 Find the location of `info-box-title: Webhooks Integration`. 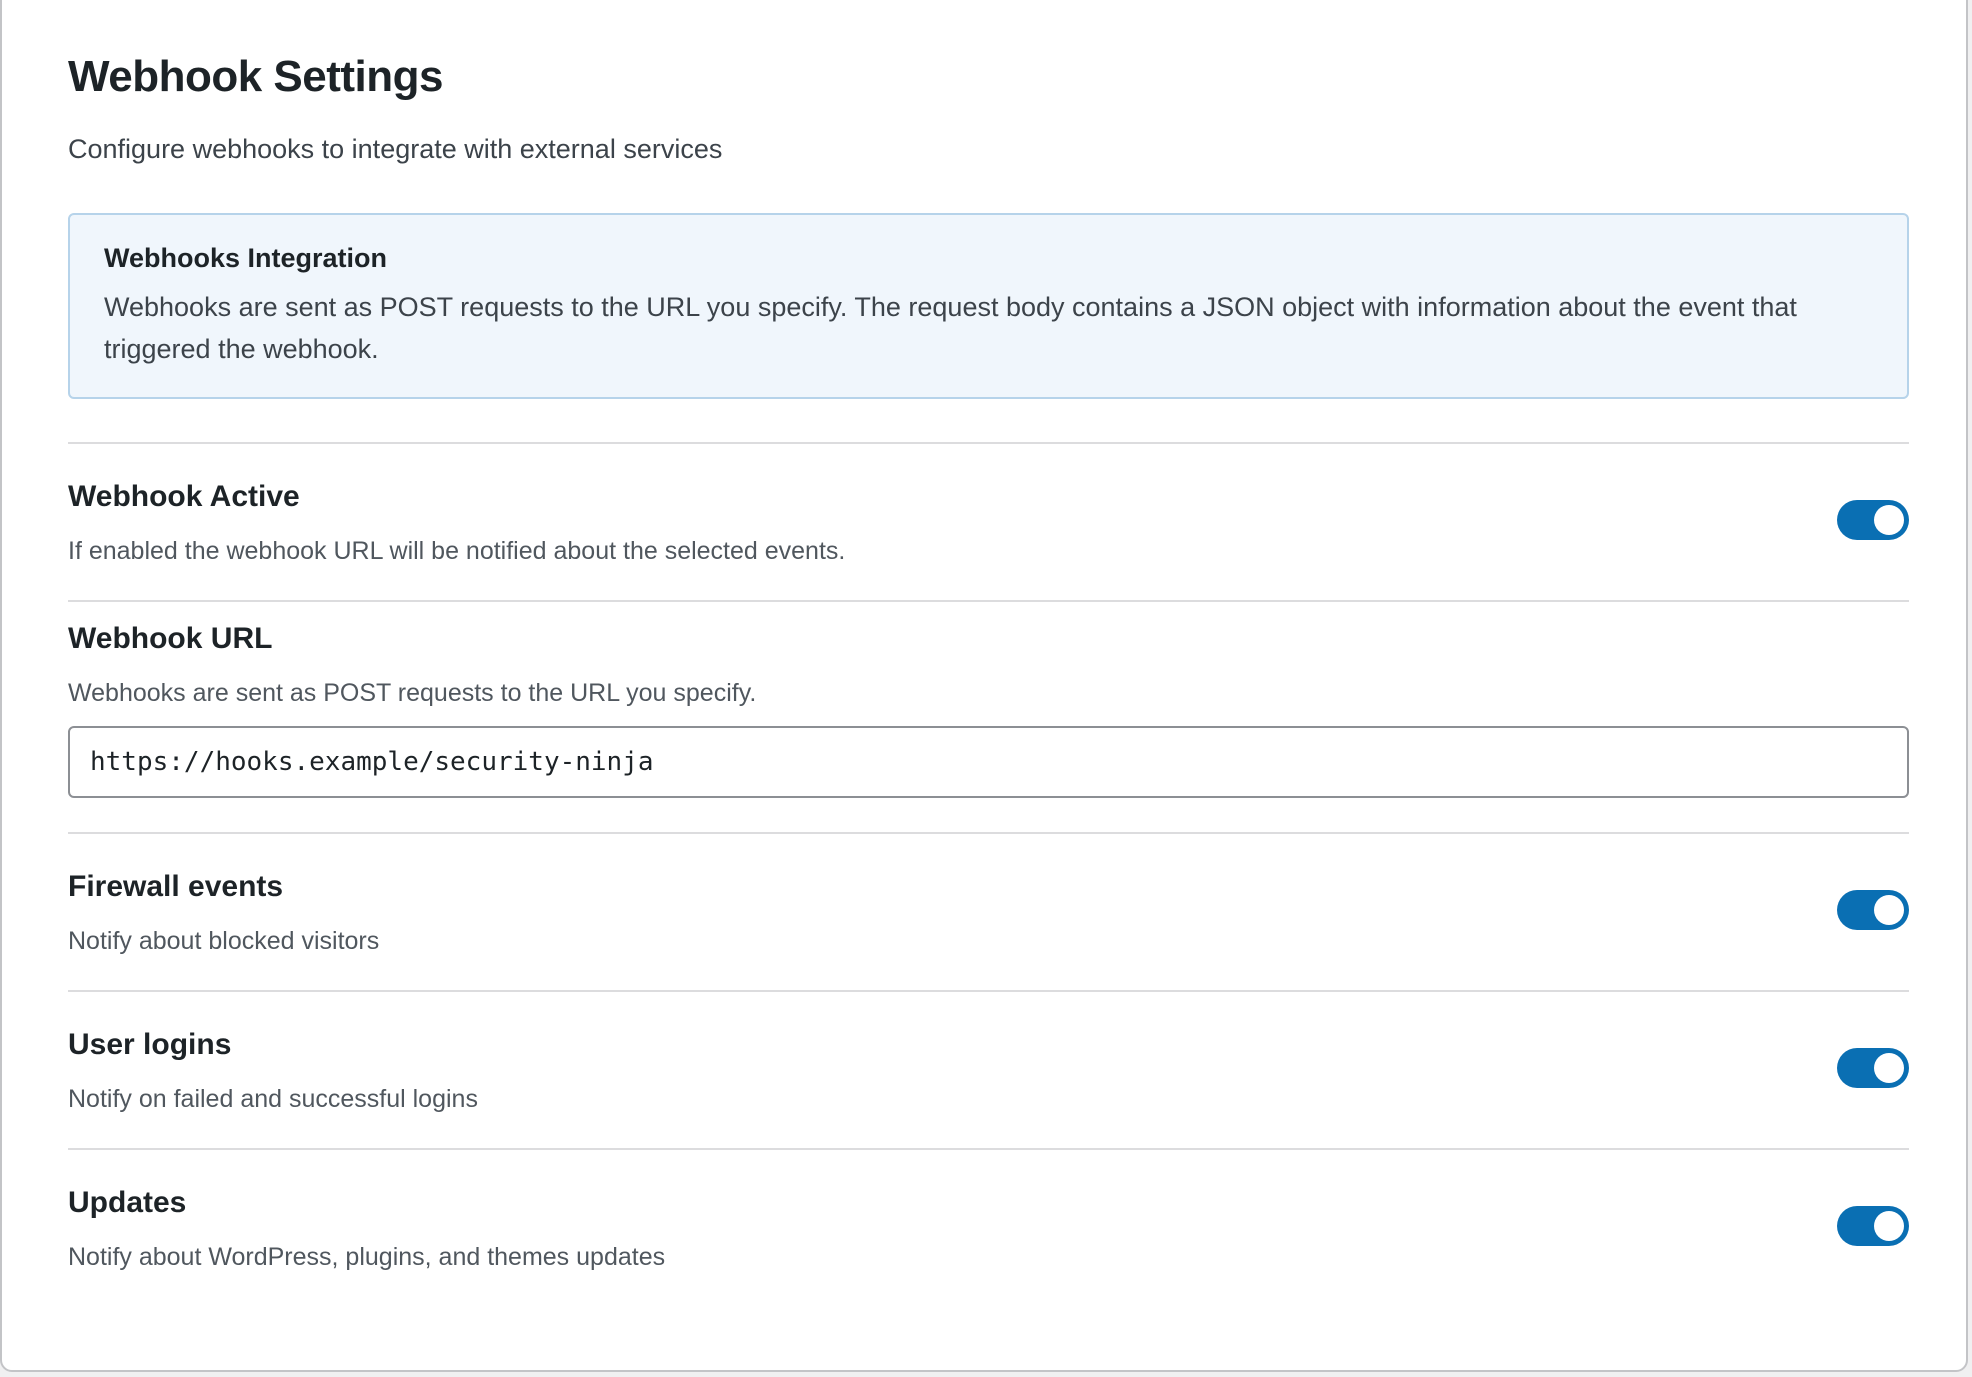

info-box-title: Webhooks Integration is located at coordinates (246, 258).